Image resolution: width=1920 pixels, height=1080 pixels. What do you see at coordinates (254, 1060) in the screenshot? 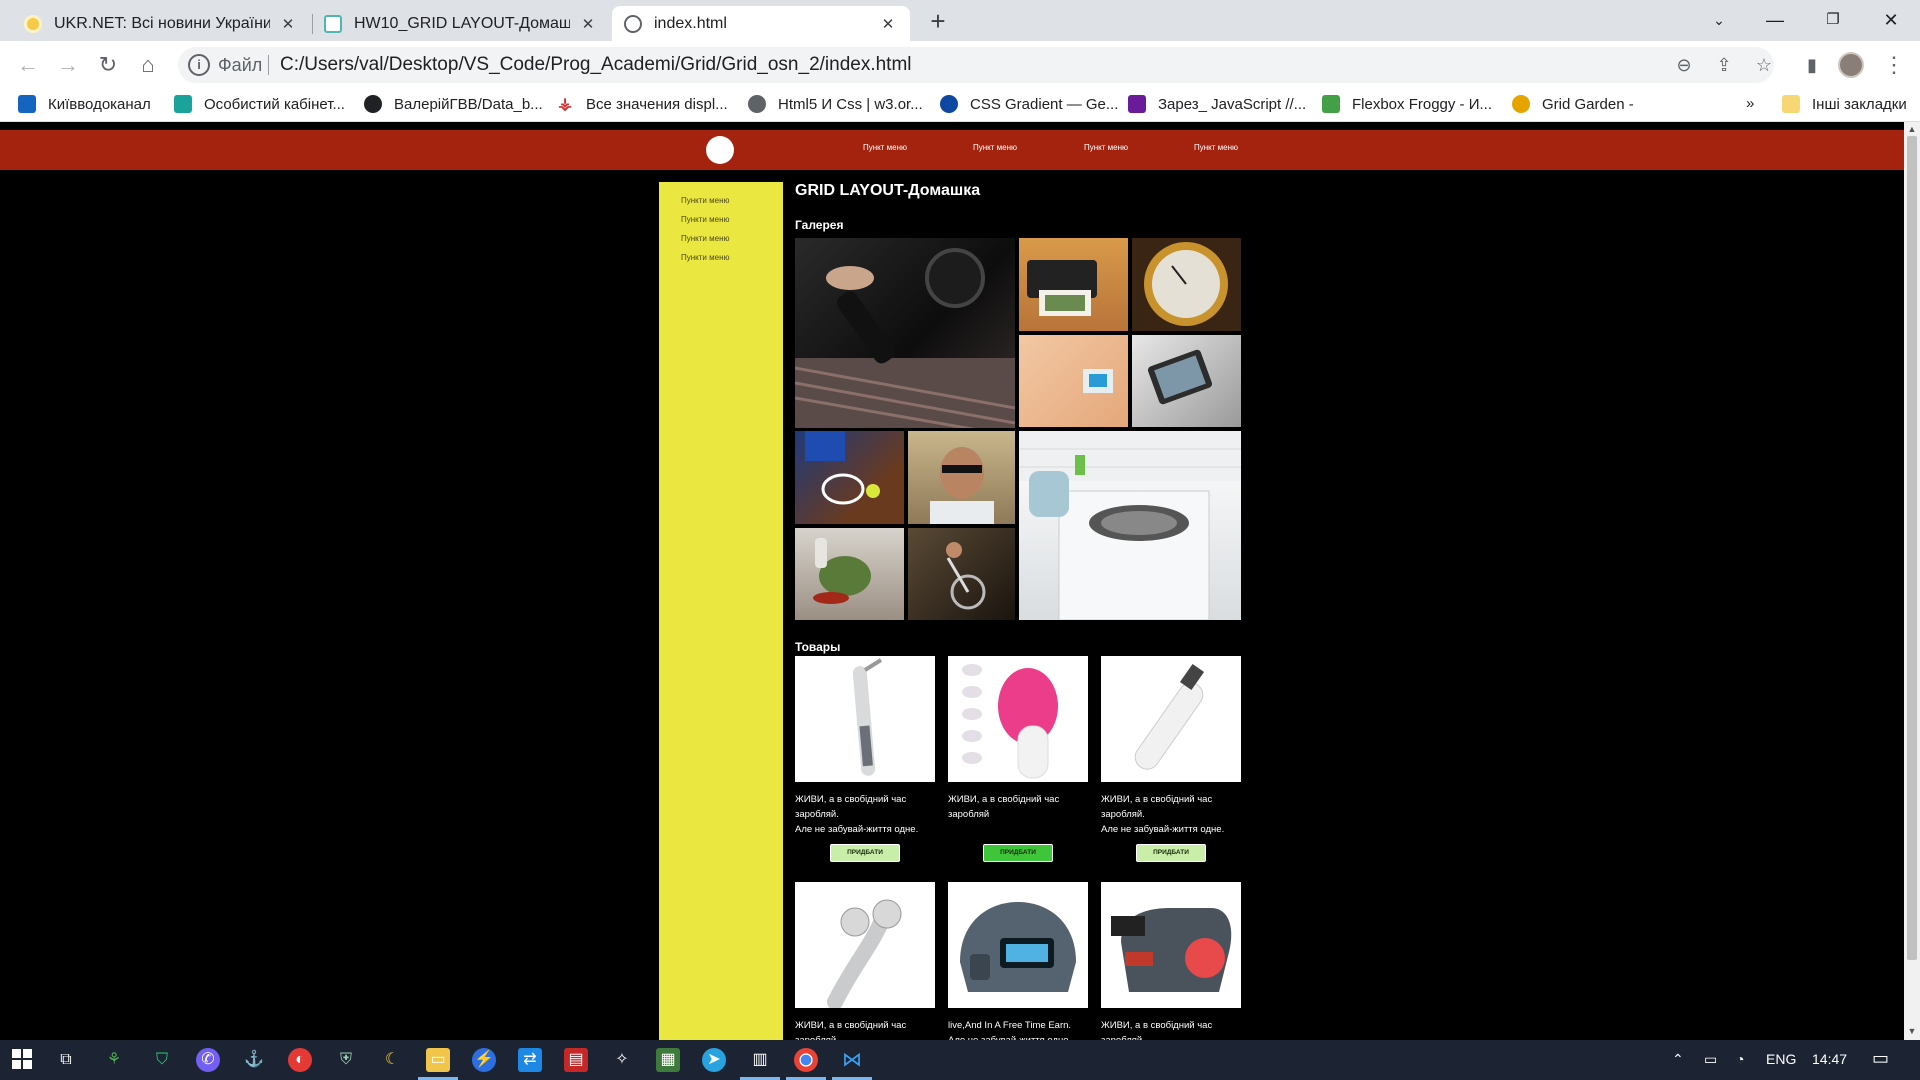
I see `warships-icon: ⚓` at bounding box center [254, 1060].